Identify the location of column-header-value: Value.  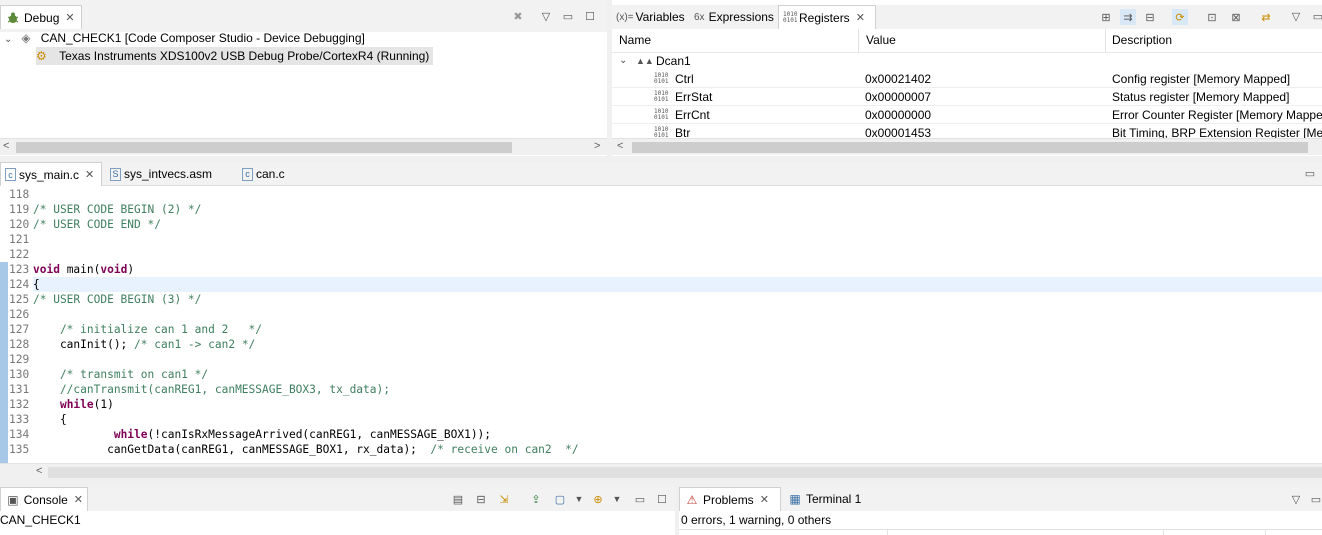
(881, 40).